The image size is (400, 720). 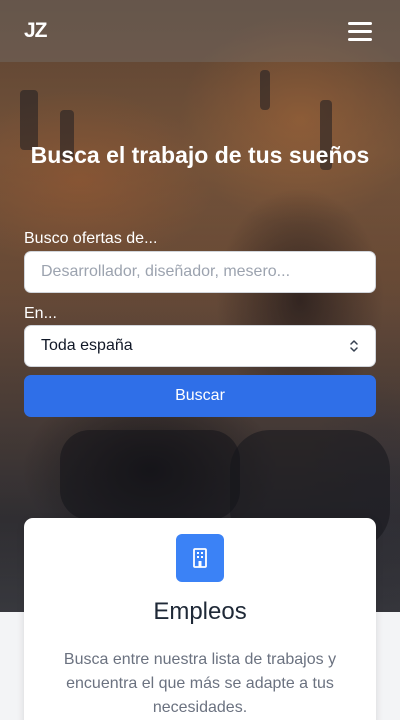 What do you see at coordinates (150, 475) in the screenshot?
I see `background-machine` at bounding box center [150, 475].